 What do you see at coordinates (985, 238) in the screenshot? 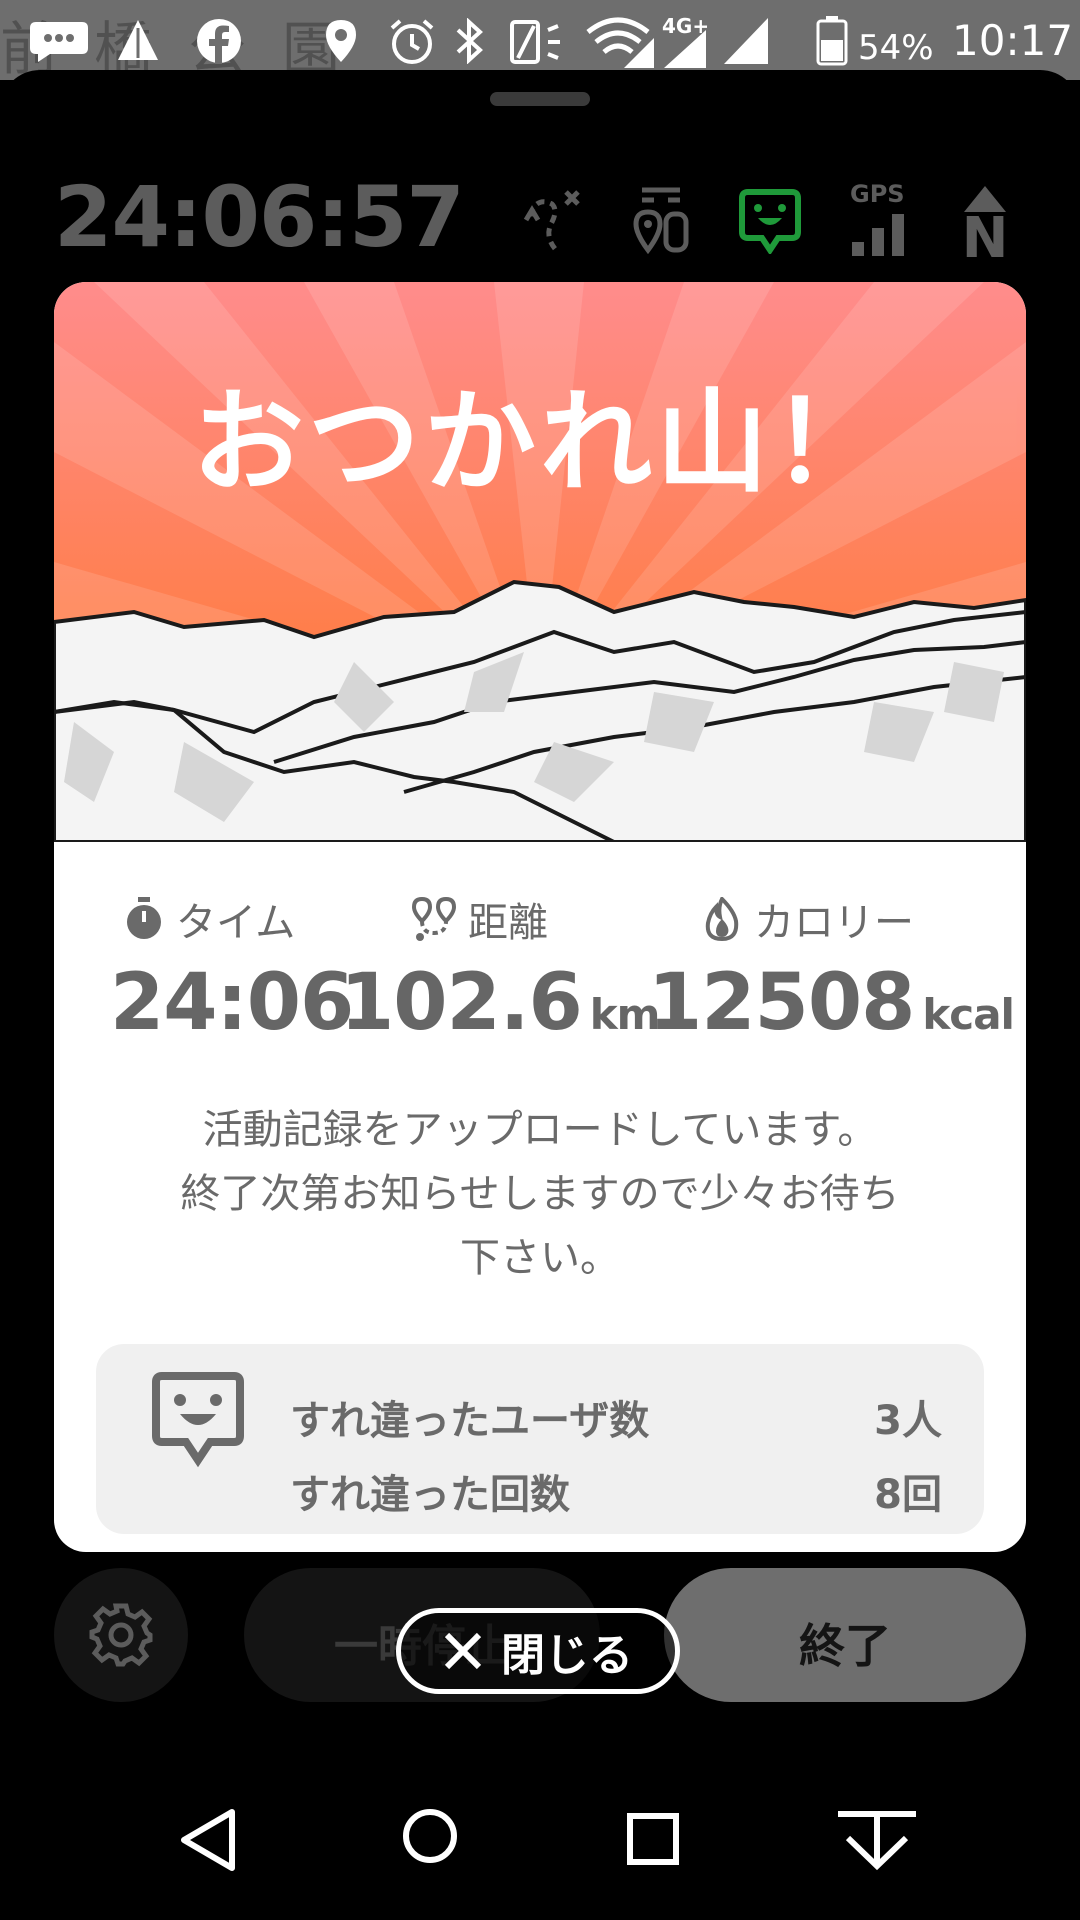
I see `compass-north-label: N` at bounding box center [985, 238].